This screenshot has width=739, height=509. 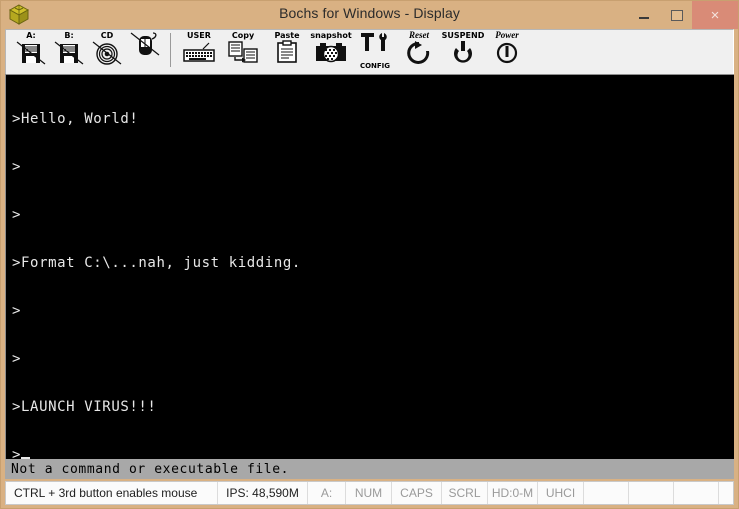 What do you see at coordinates (75, 119) in the screenshot?
I see `terminal-line: >Hello, World!` at bounding box center [75, 119].